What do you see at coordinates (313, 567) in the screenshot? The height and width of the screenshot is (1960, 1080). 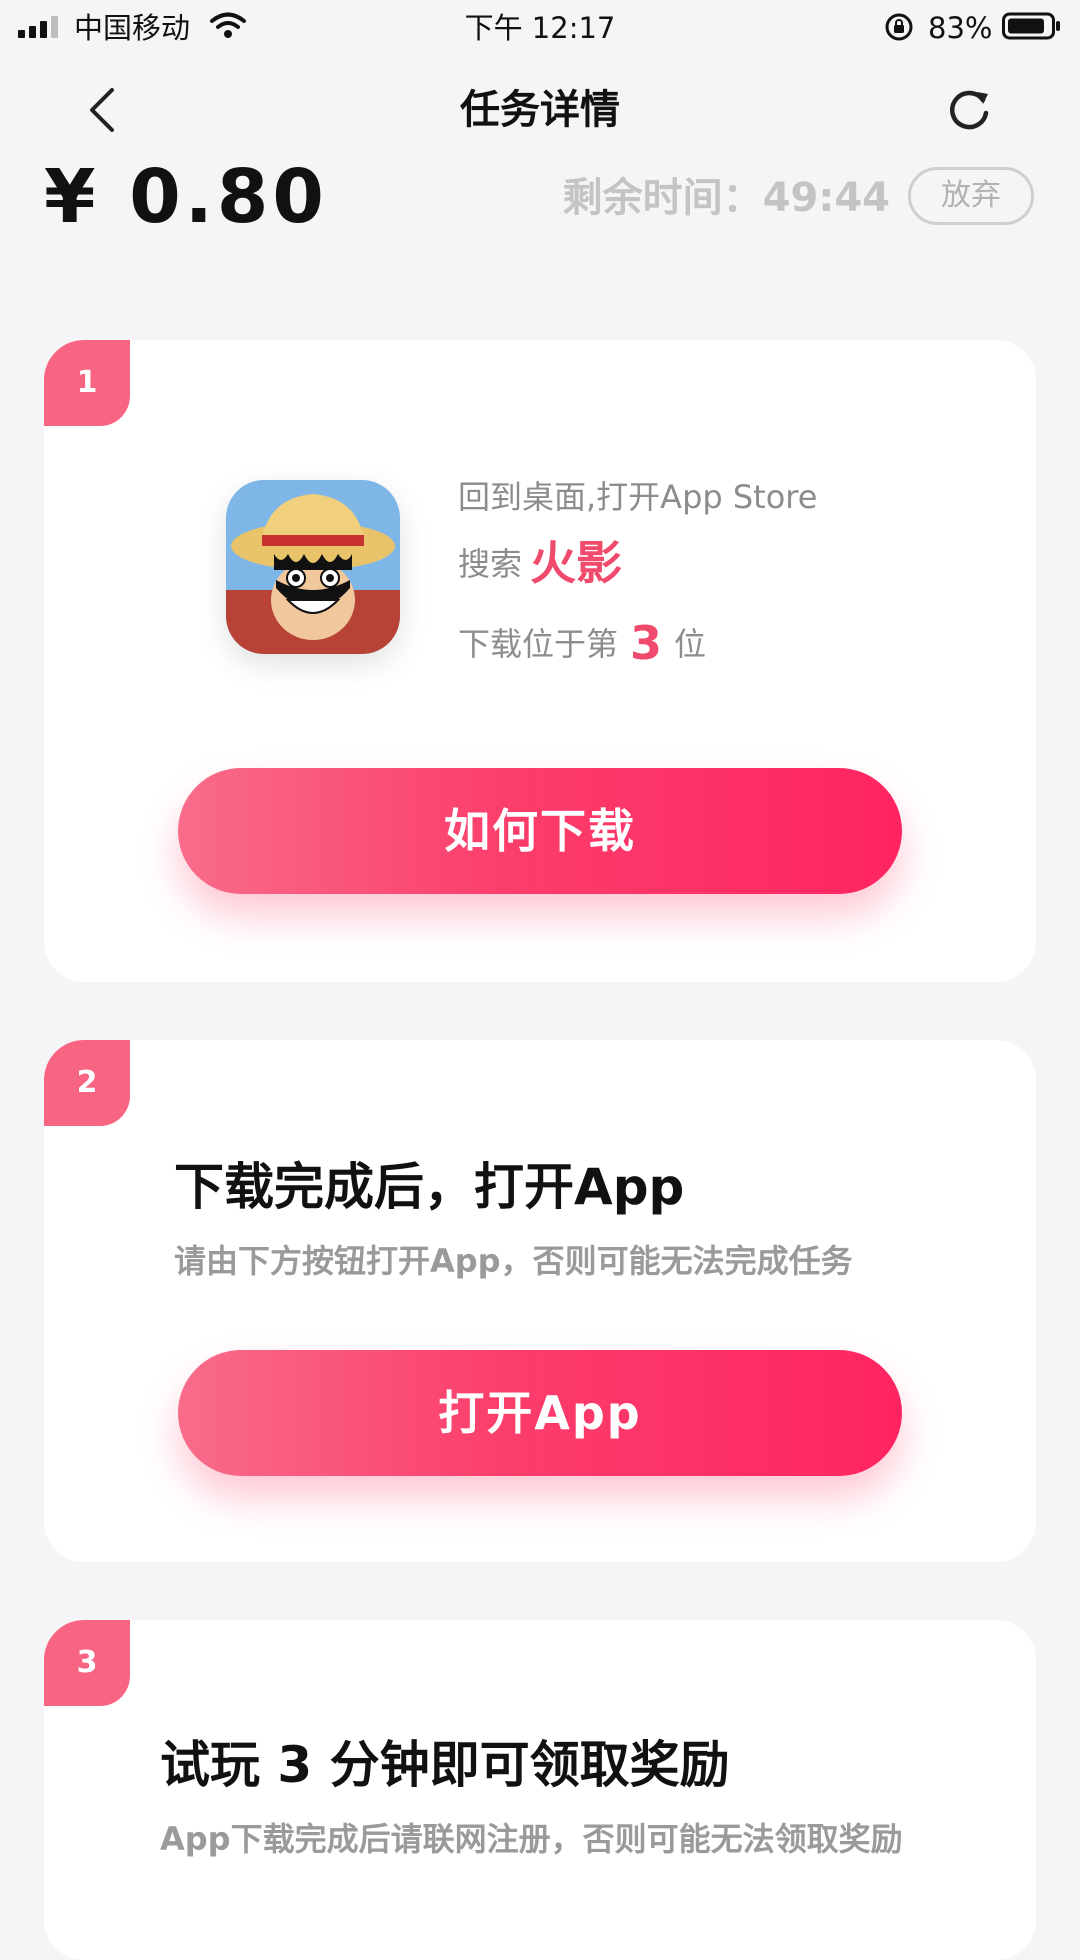 I see `app-icon` at bounding box center [313, 567].